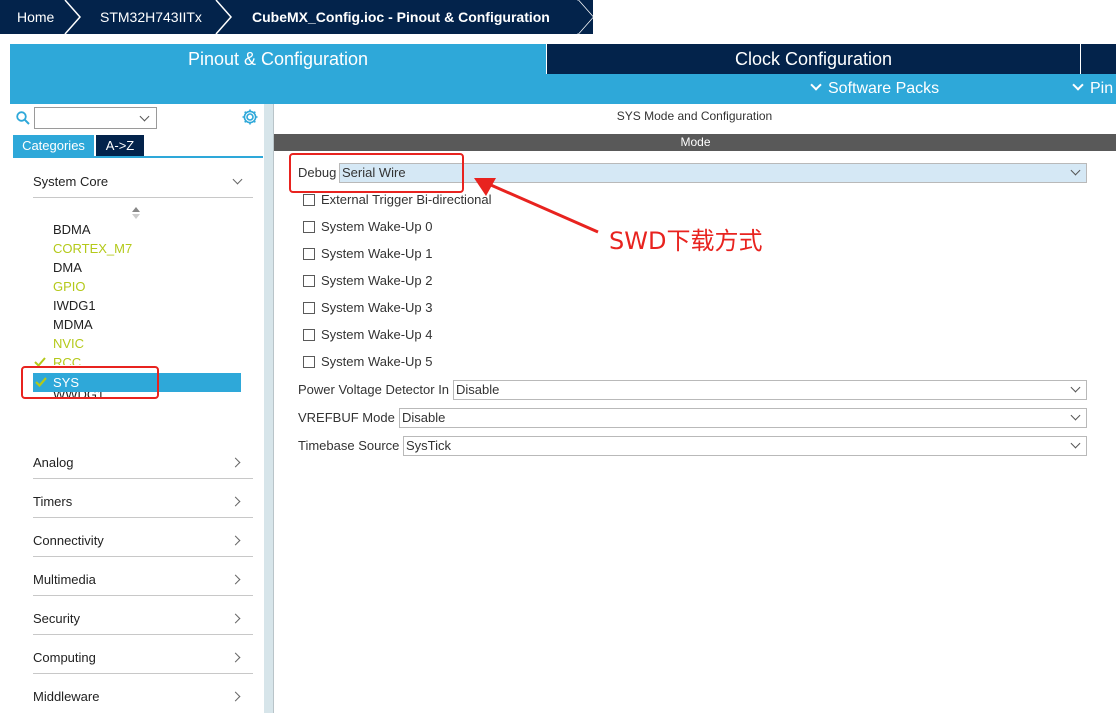 Image resolution: width=1116 pixels, height=713 pixels. Describe the element at coordinates (90, 382) in the screenshot. I see `annotation-highlight-sys` at that location.